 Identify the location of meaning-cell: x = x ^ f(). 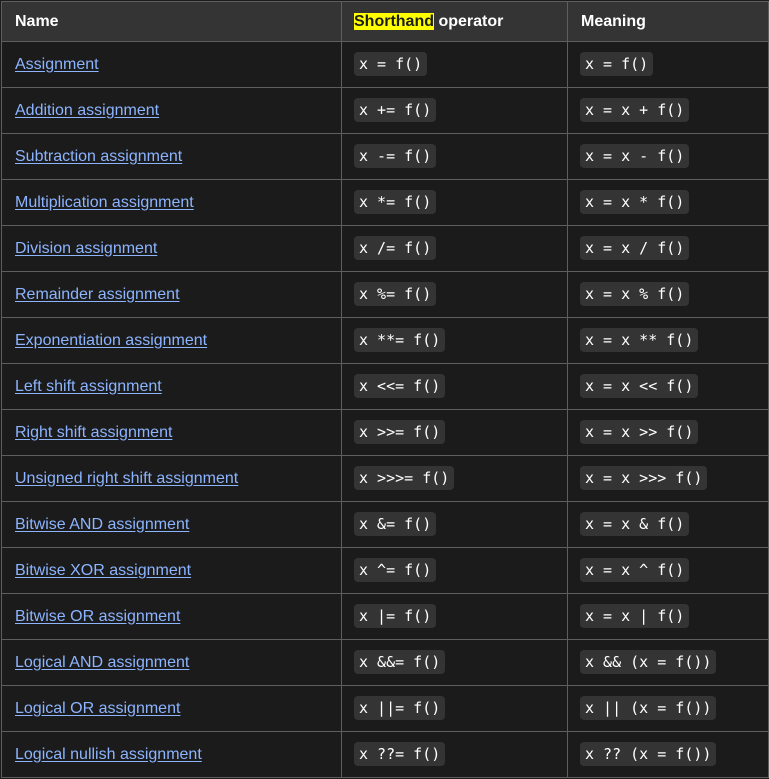
(668, 570).